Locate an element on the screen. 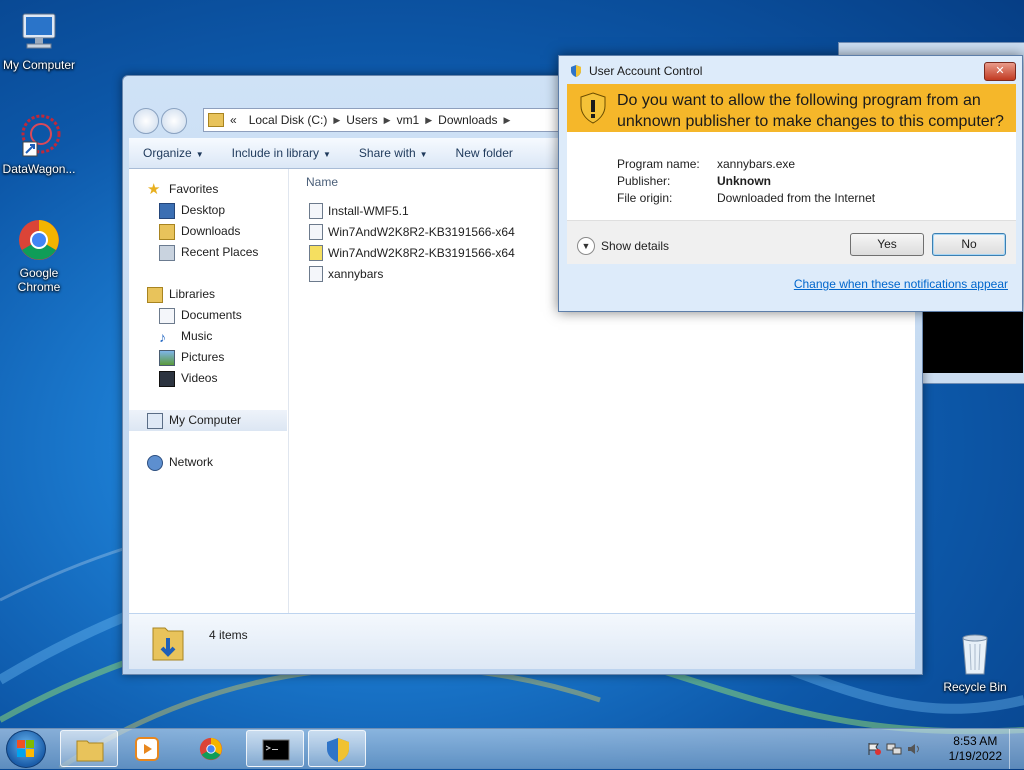  taskbar-uac is located at coordinates (337, 748).